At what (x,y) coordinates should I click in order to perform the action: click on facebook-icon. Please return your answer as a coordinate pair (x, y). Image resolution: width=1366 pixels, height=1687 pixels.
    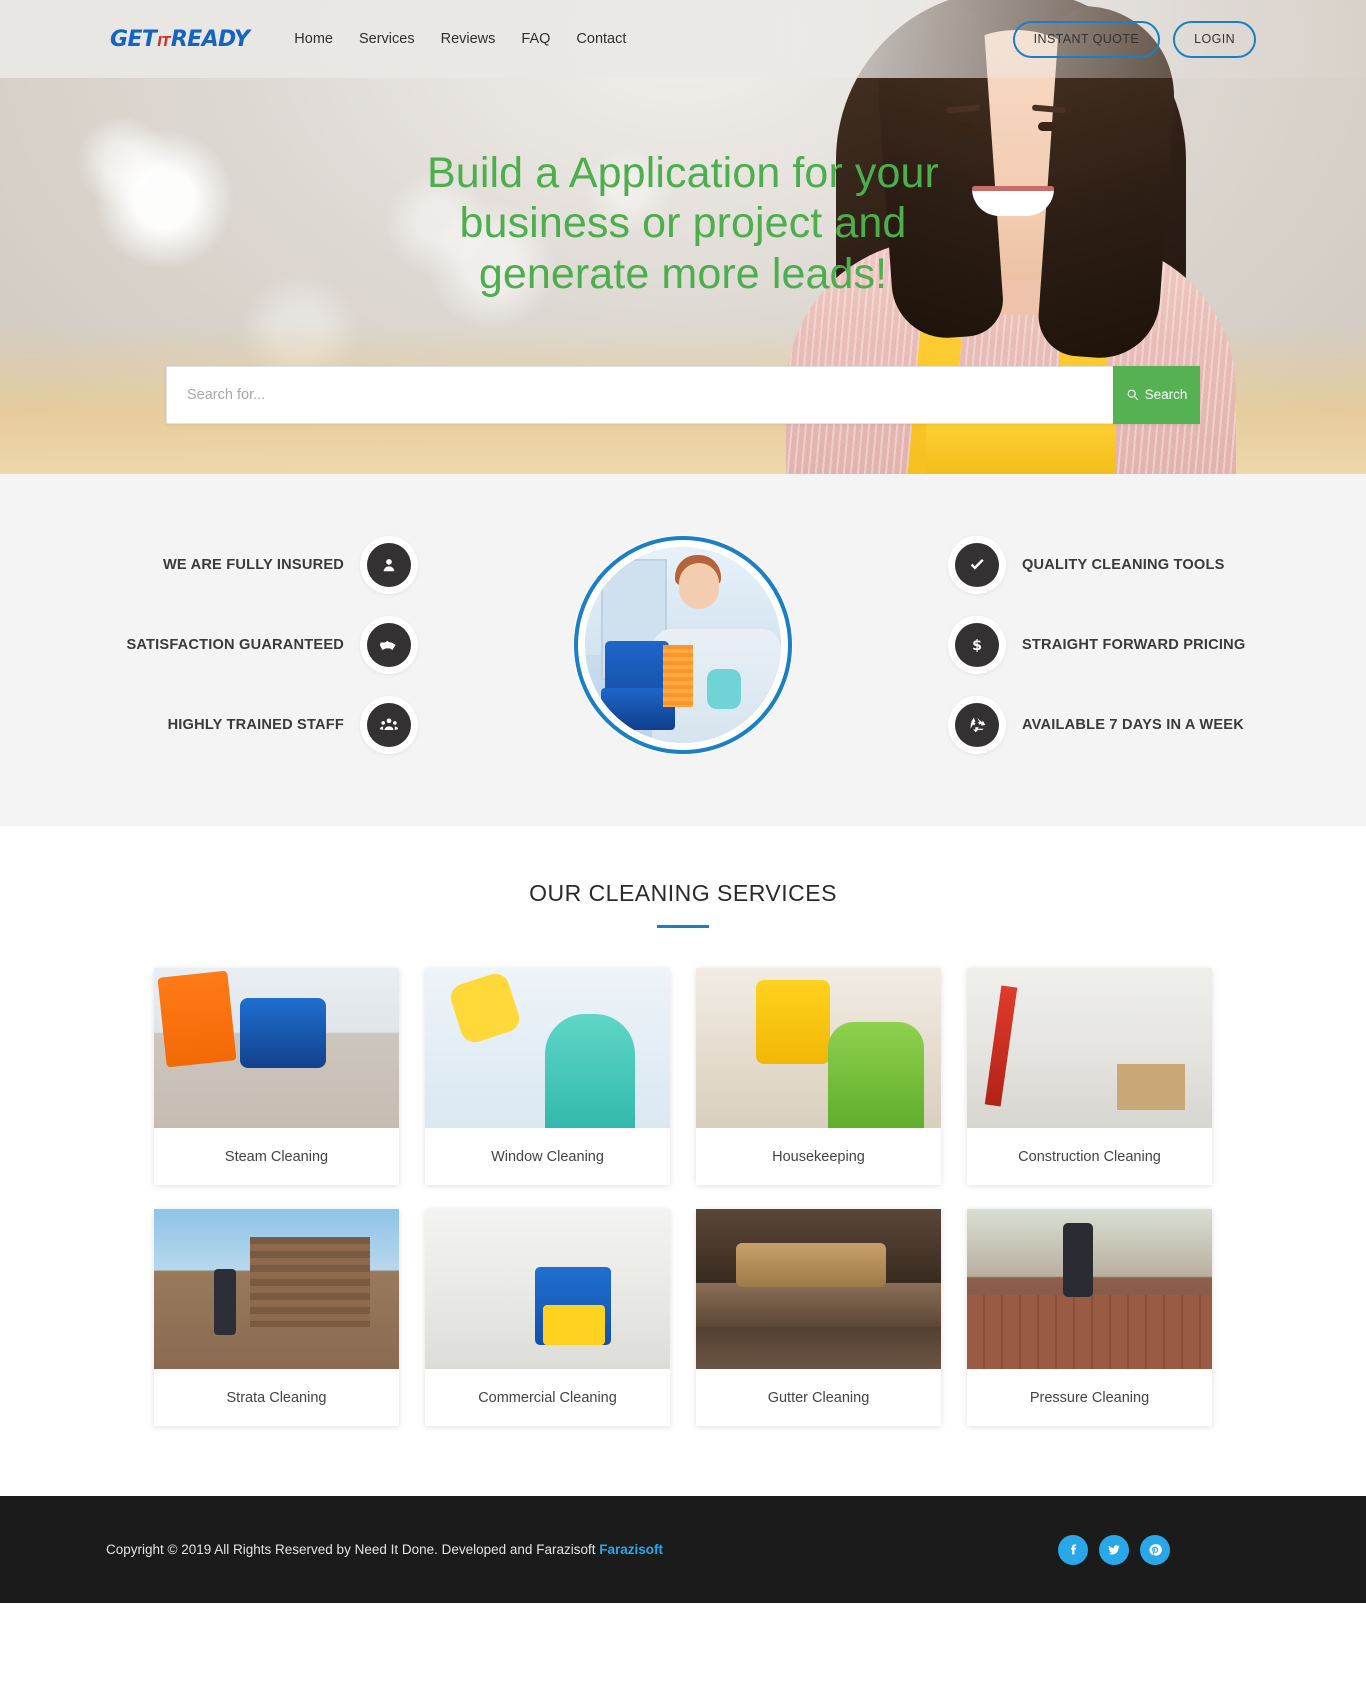
    Looking at the image, I should click on (1074, 1549).